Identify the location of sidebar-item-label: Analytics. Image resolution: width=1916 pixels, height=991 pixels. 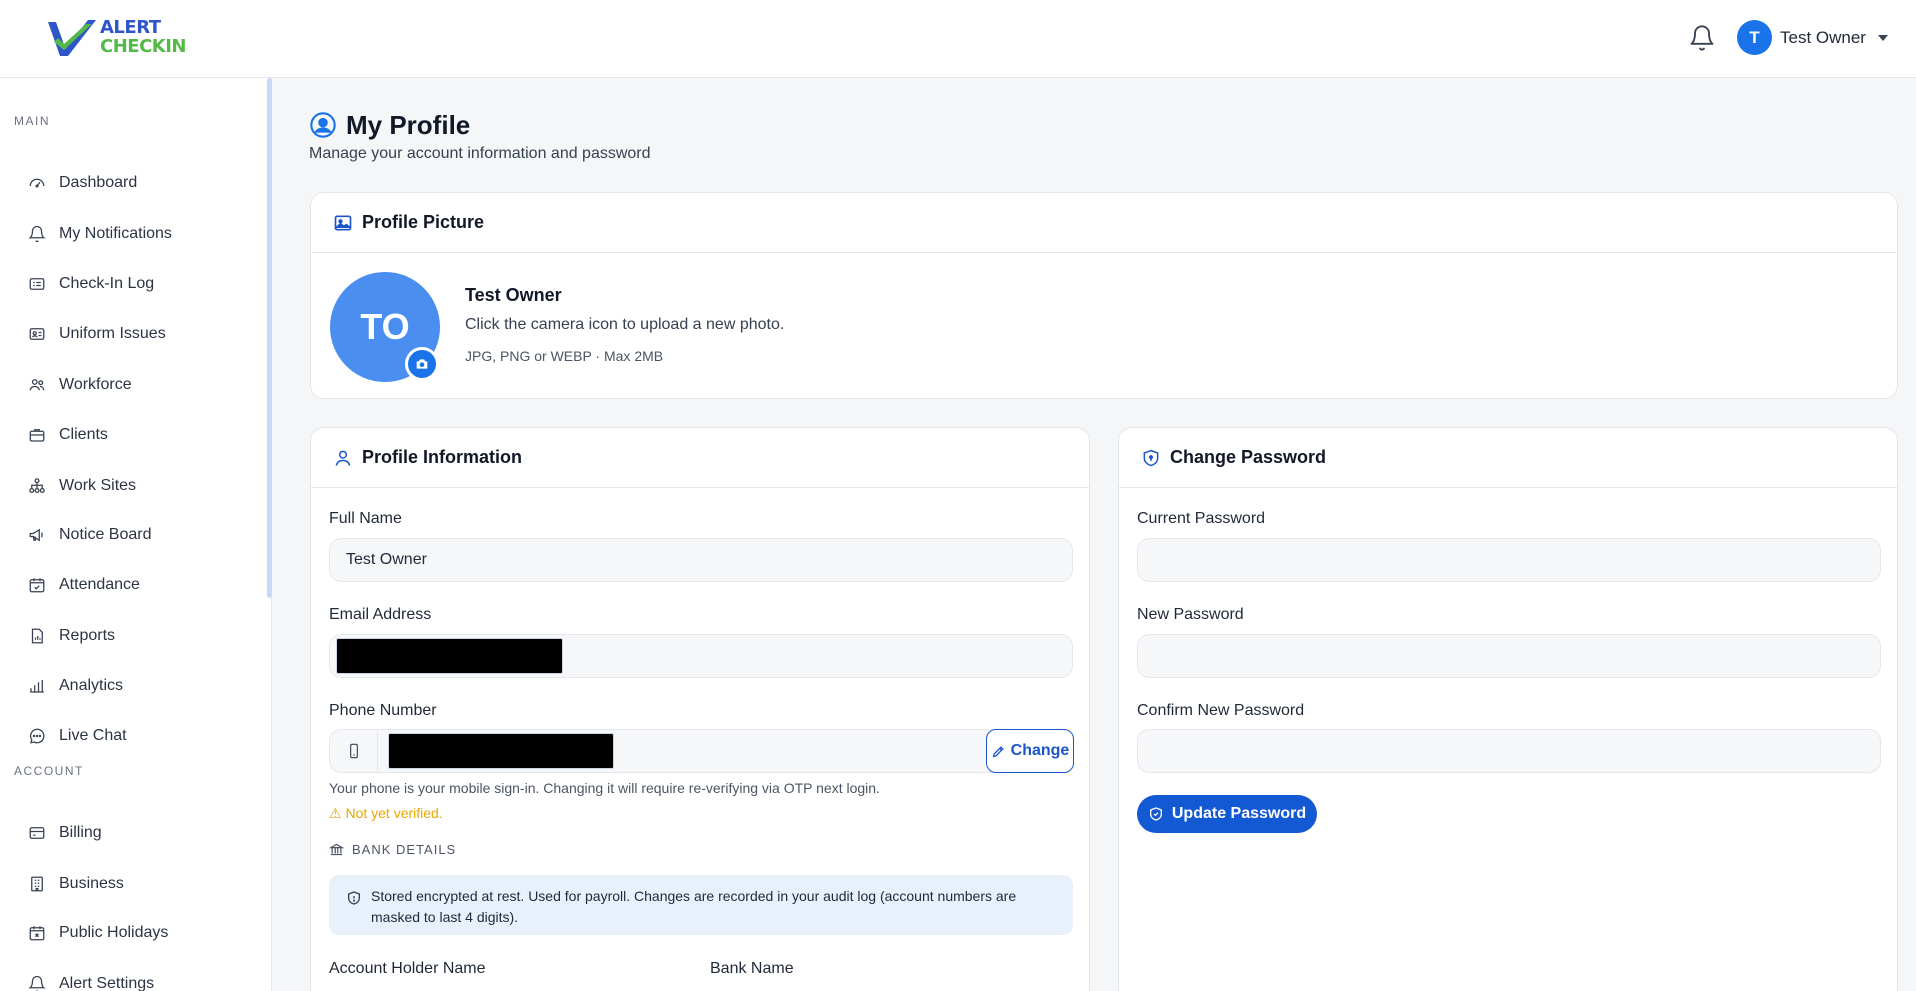
(91, 685).